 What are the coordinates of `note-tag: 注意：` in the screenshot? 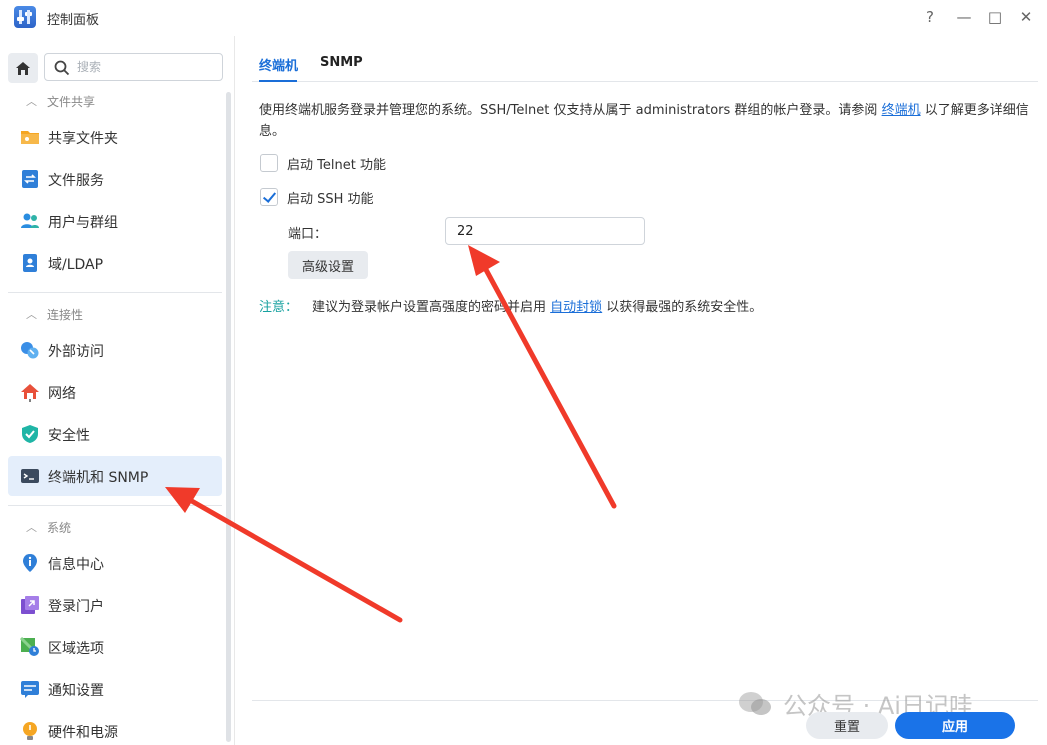 It's located at (279, 307).